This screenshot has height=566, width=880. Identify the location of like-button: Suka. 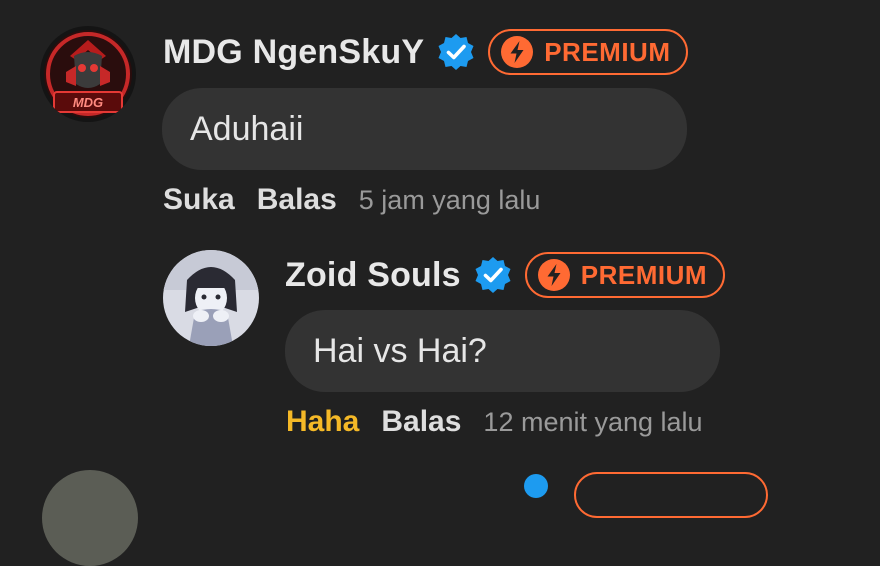
(199, 200).